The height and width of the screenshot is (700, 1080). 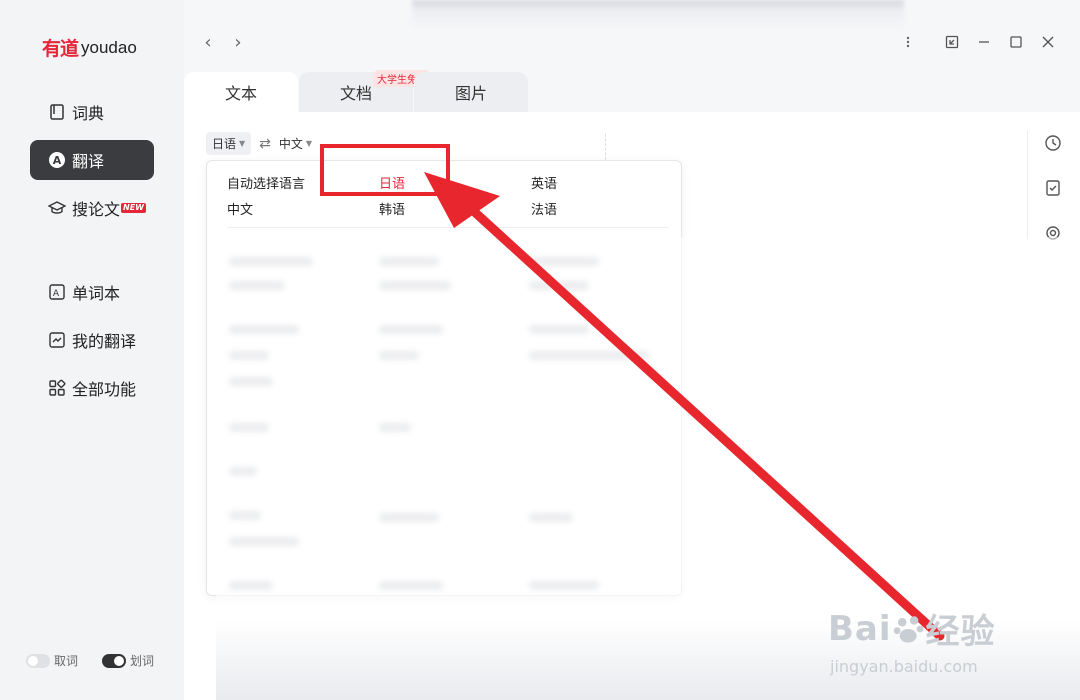 I want to click on option-english: 英语, so click(x=544, y=182).